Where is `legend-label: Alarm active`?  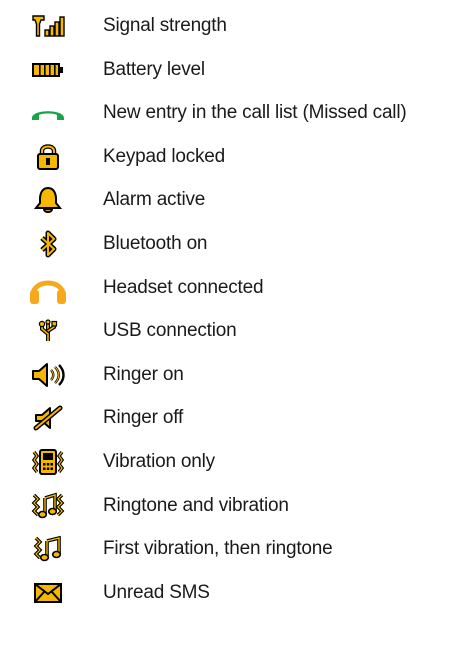
legend-label: Alarm active is located at coordinates (154, 200).